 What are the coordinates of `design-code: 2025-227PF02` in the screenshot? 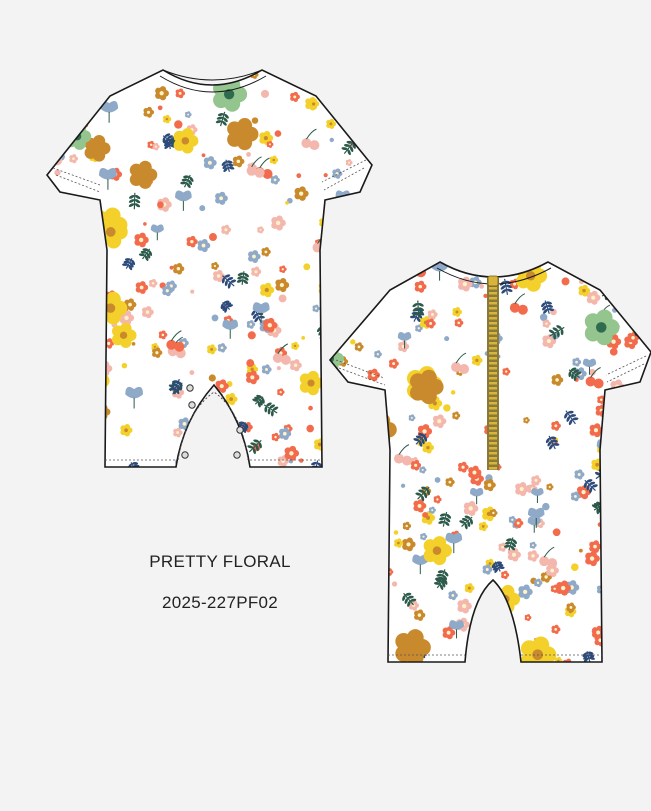 It's located at (220, 603).